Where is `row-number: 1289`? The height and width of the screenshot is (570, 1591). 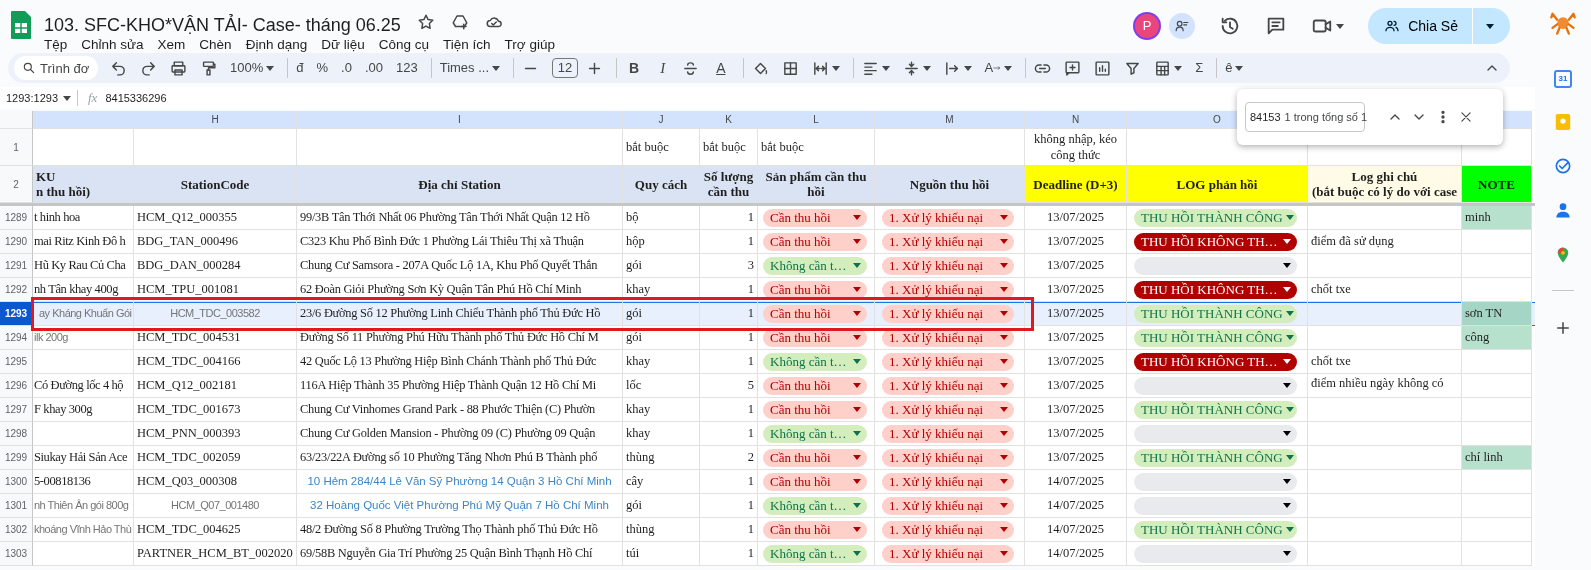 row-number: 1289 is located at coordinates (16, 218).